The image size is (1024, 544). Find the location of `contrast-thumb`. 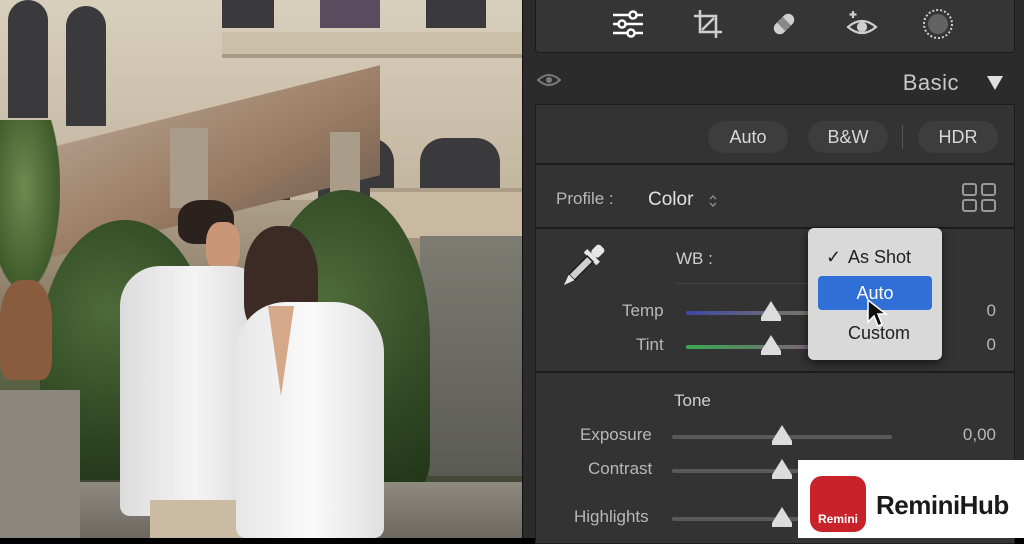

contrast-thumb is located at coordinates (782, 469).